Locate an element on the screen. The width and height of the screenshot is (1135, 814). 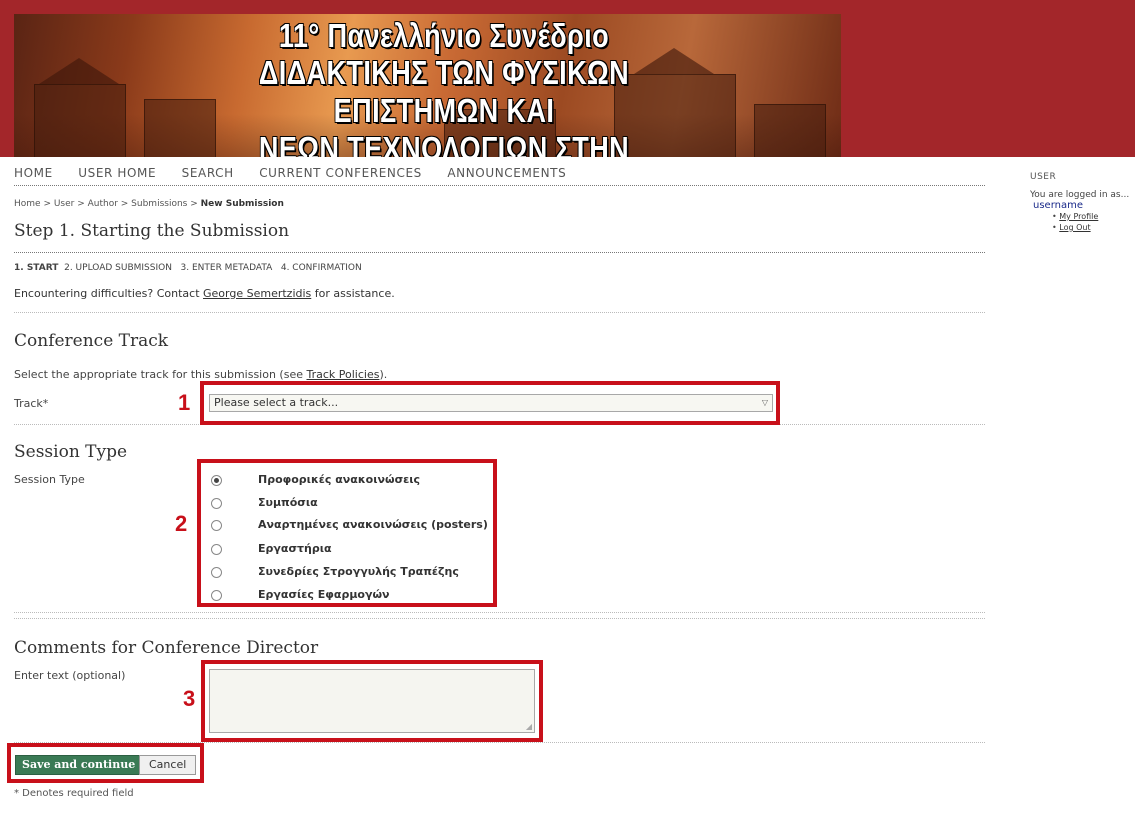
nav-home: HOME is located at coordinates (33, 173).